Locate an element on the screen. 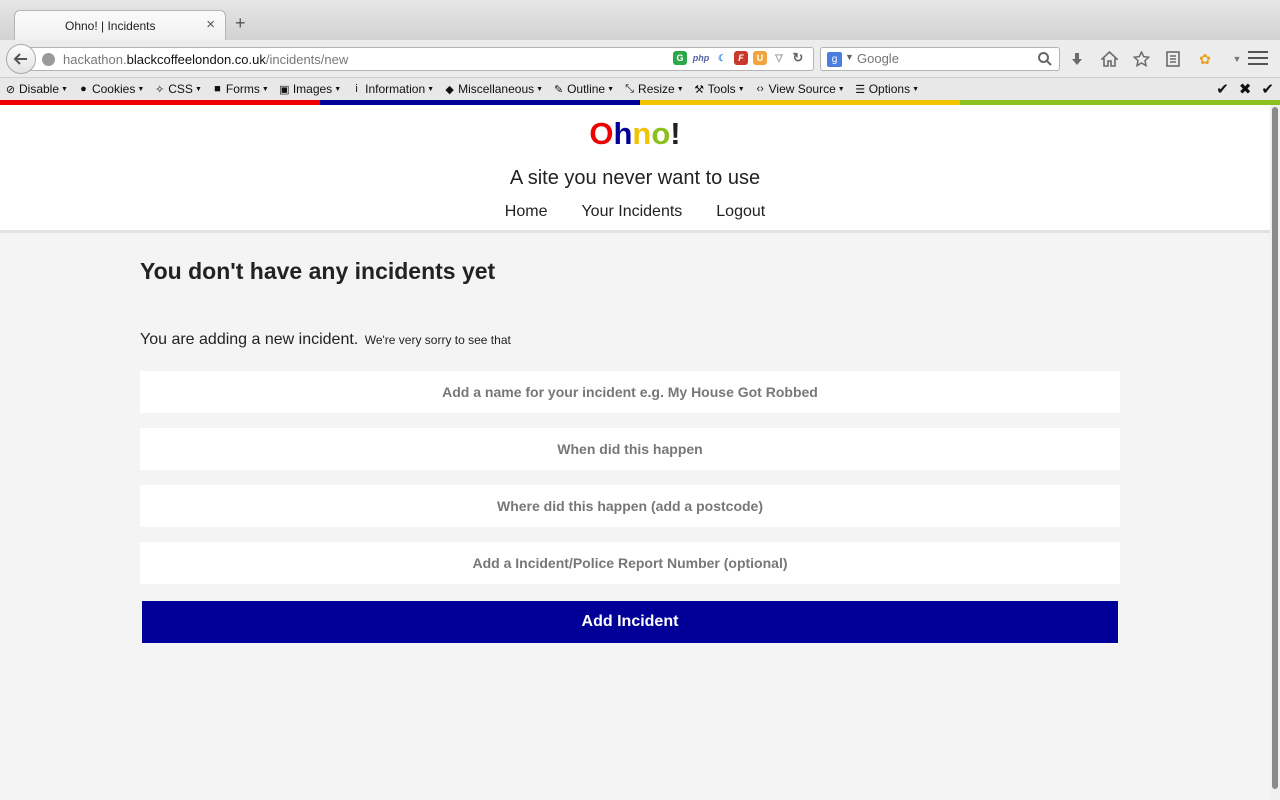 The width and height of the screenshot is (1280, 800). form-intro-note: We're very sorry to see that is located at coordinates (437, 340).